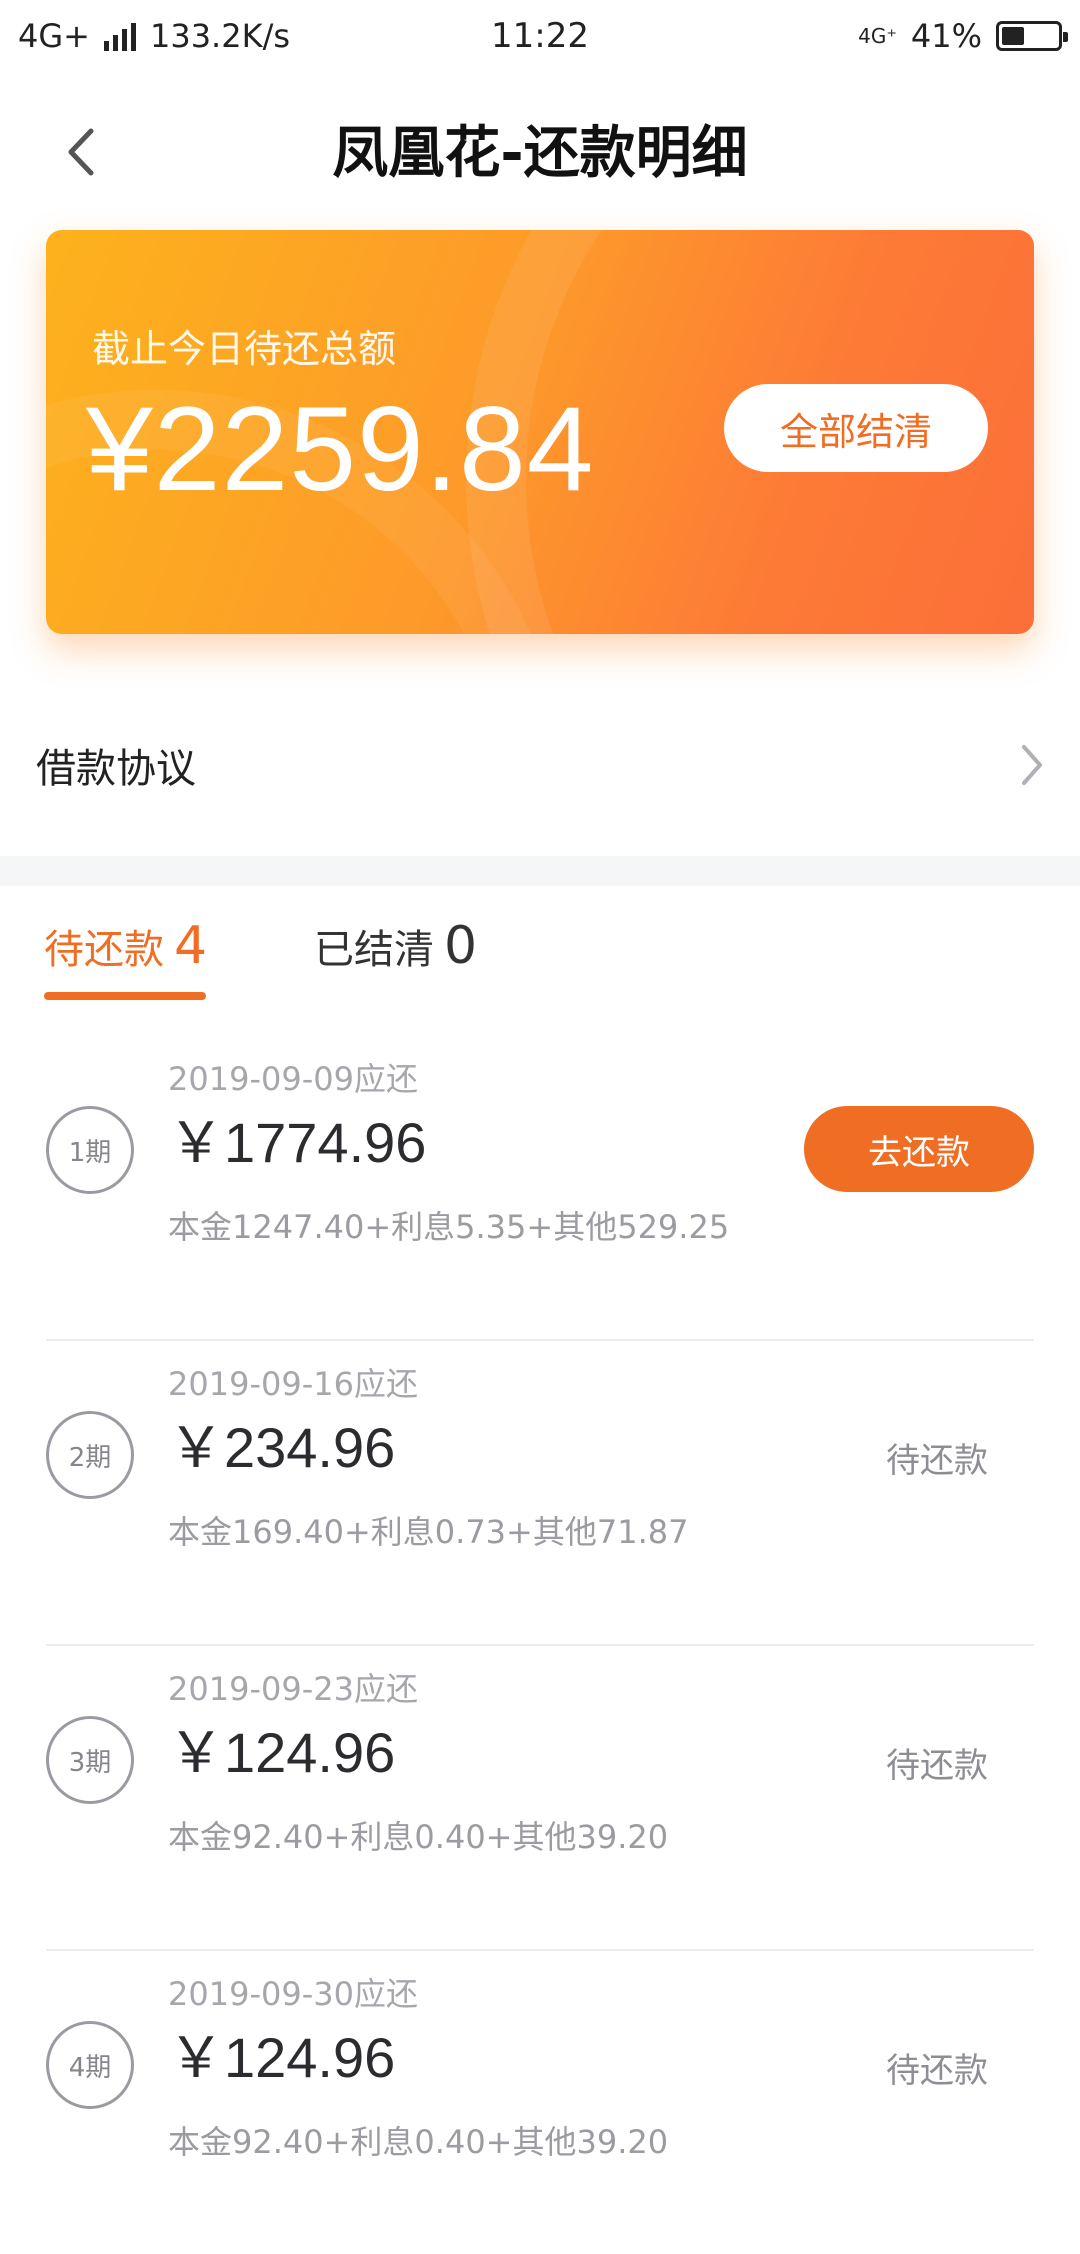 This screenshot has width=1080, height=2254. I want to click on loan-agreement-label: 借款协议, so click(116, 769).